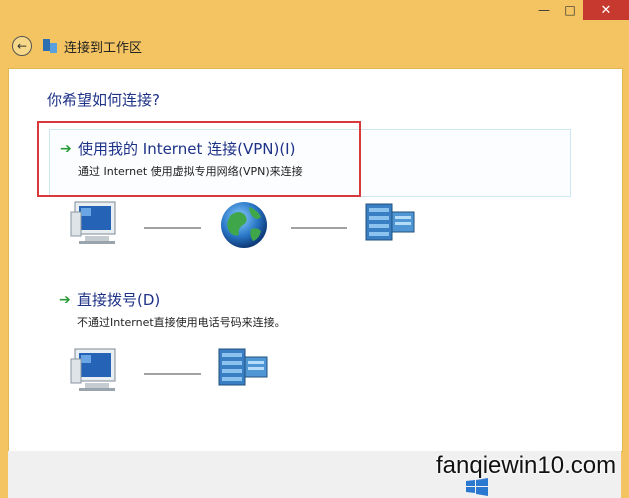 The width and height of the screenshot is (629, 498). Describe the element at coordinates (606, 10) in the screenshot. I see `close-button: ✕` at that location.